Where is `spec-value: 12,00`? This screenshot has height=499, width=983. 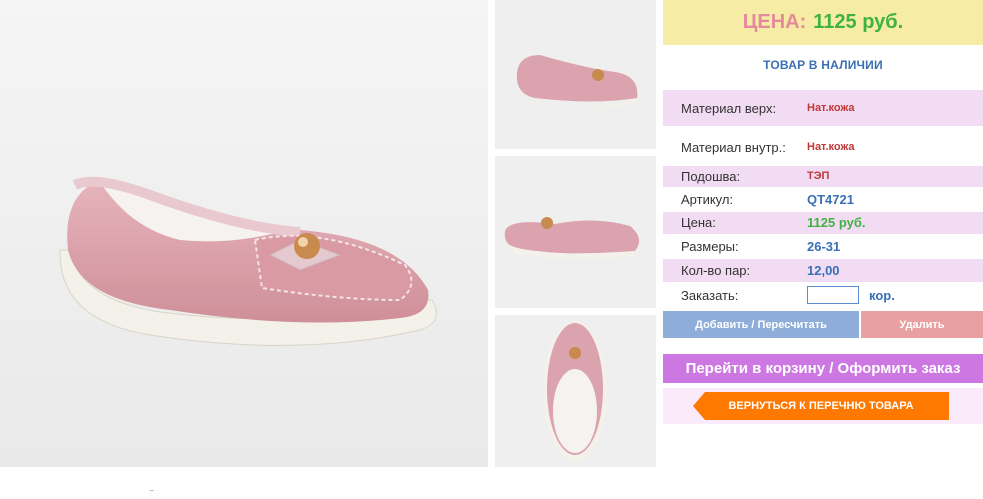
spec-value: 12,00 is located at coordinates (823, 270).